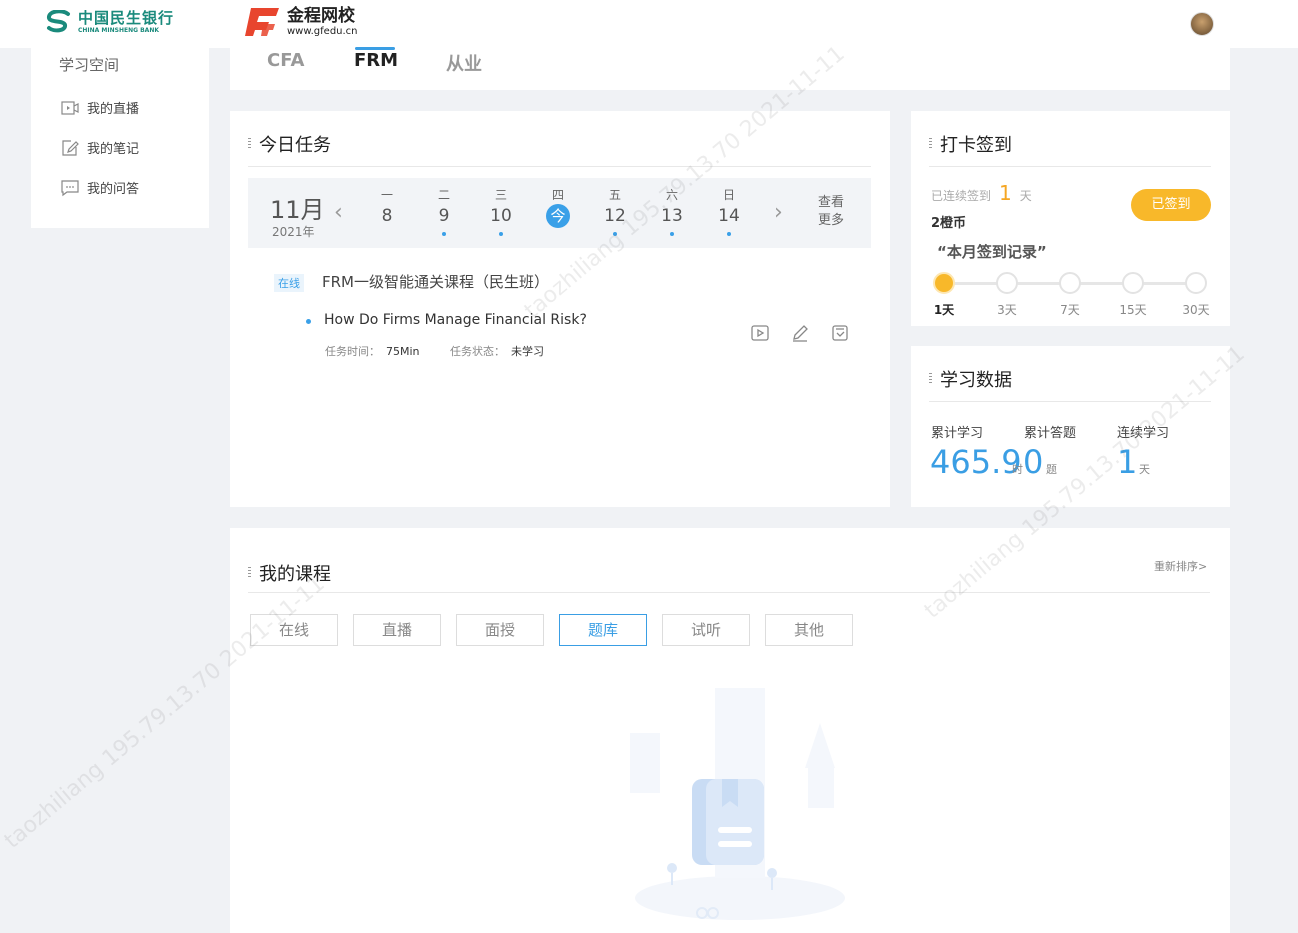 The image size is (1298, 933). Describe the element at coordinates (464, 63) in the screenshot. I see `tab-congye: 从业` at that location.